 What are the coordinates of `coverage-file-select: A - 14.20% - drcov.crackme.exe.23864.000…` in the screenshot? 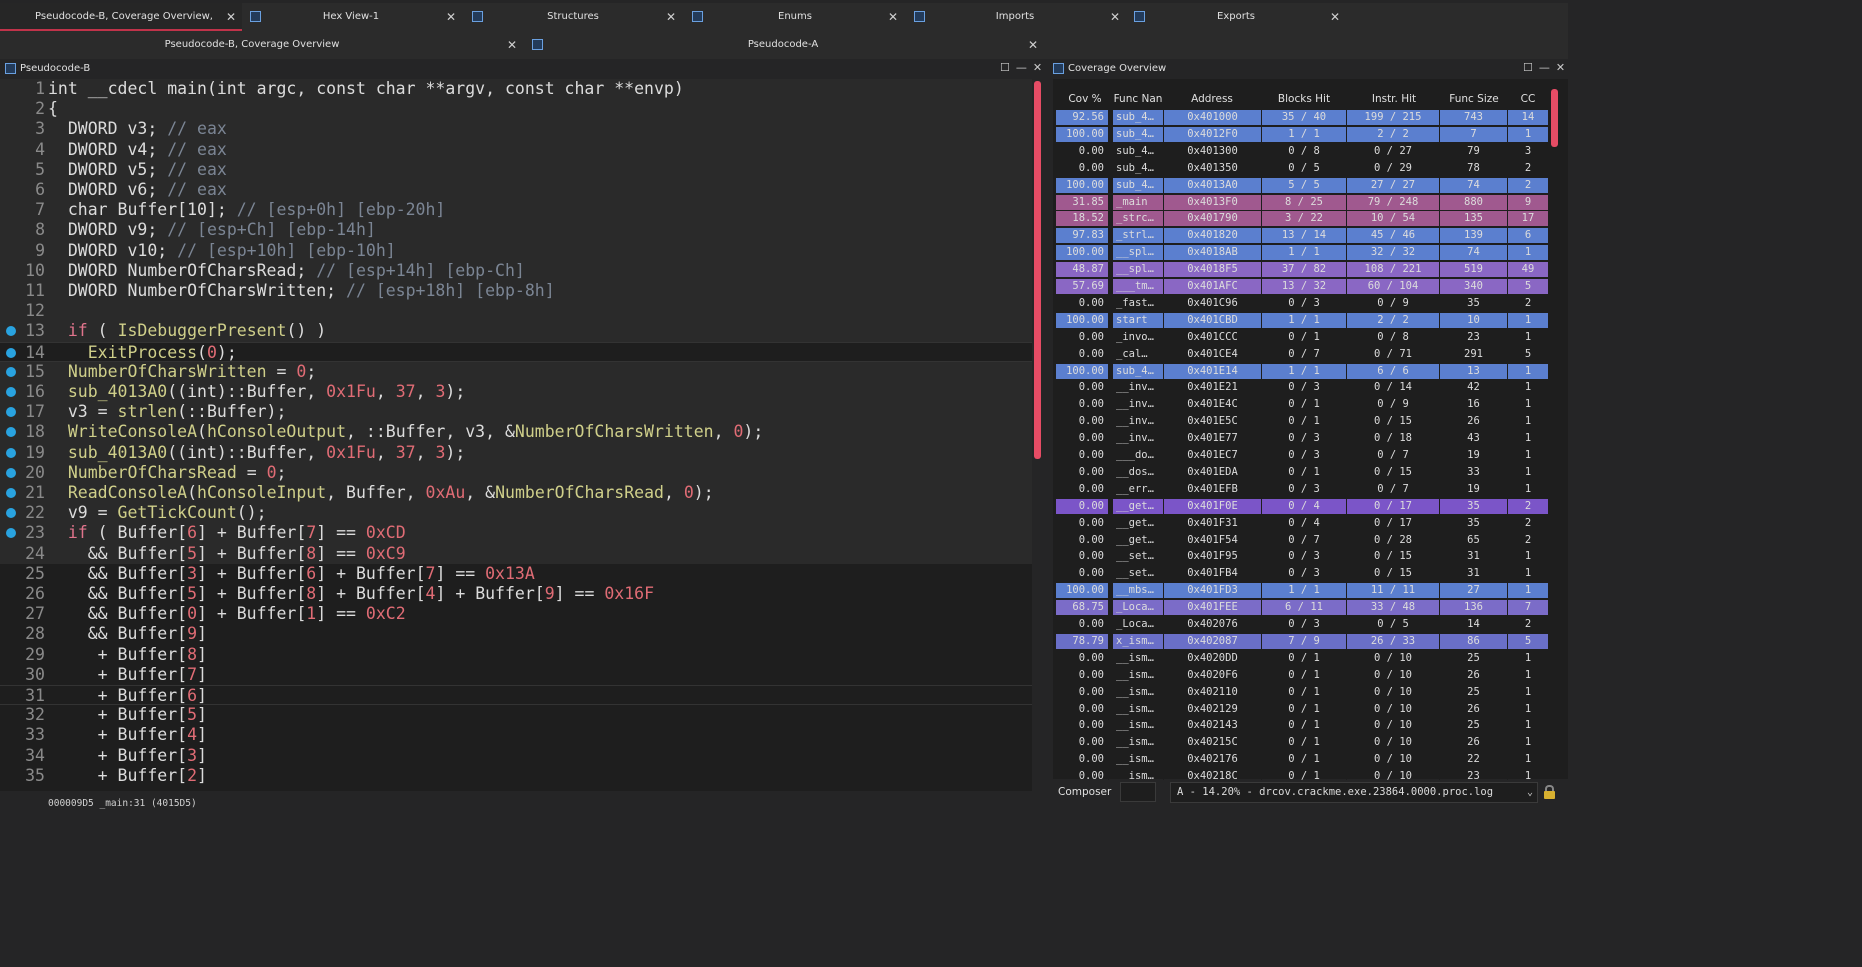 It's located at (1354, 792).